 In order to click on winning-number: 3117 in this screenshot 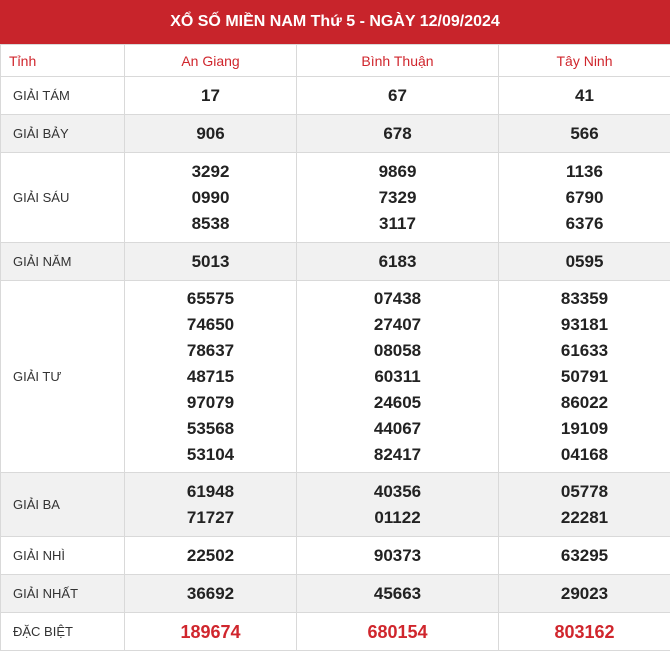, I will do `click(397, 224)`.